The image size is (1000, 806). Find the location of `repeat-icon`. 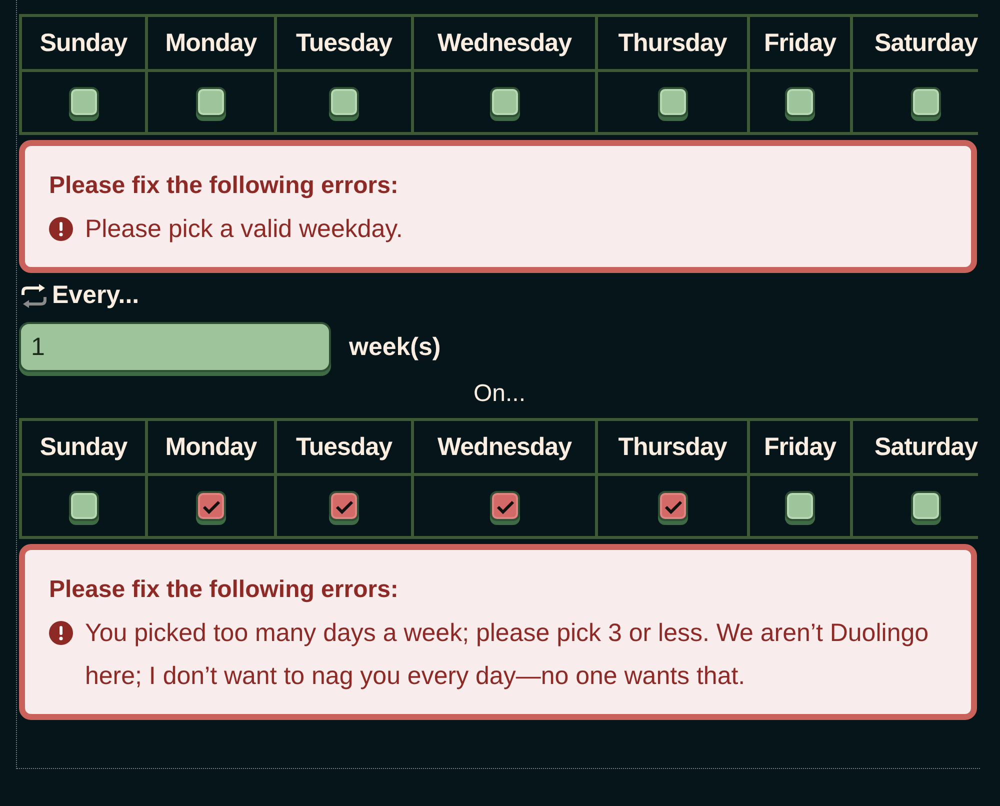

repeat-icon is located at coordinates (34, 295).